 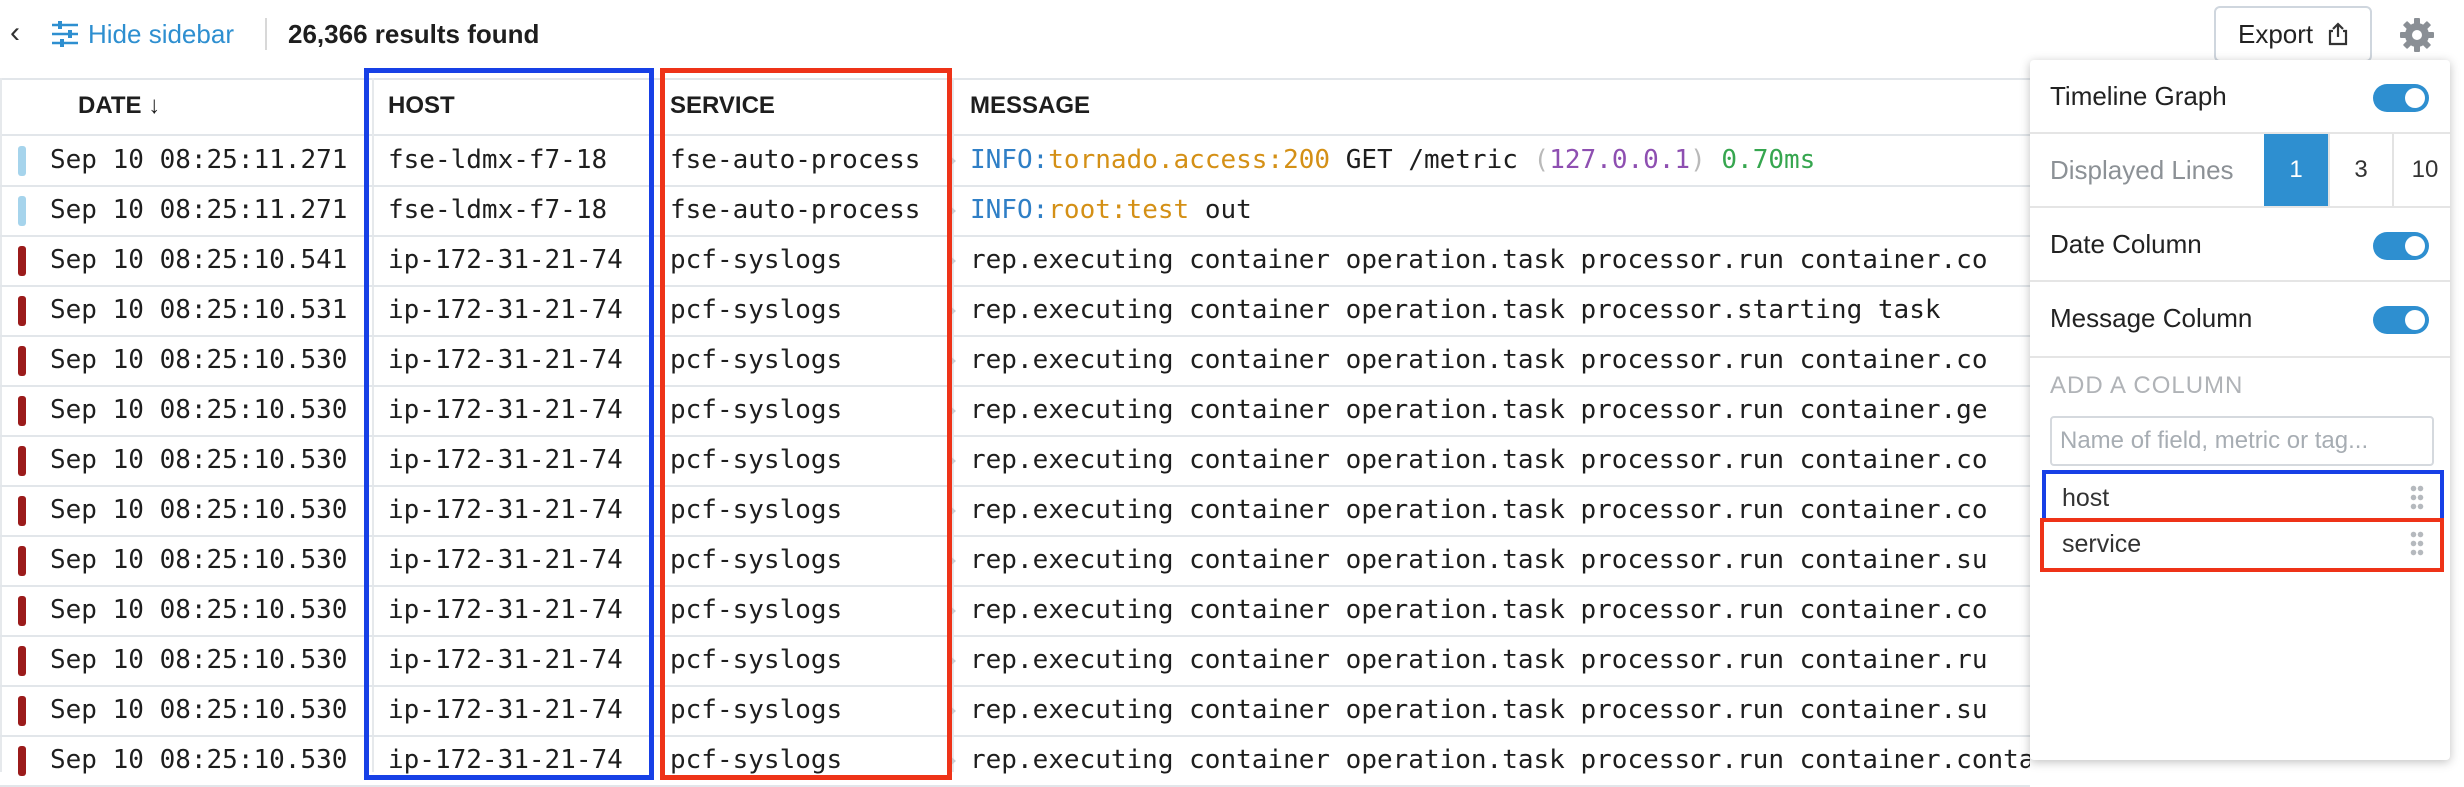 I want to click on column-header-date: DATE ↓, so click(x=119, y=106).